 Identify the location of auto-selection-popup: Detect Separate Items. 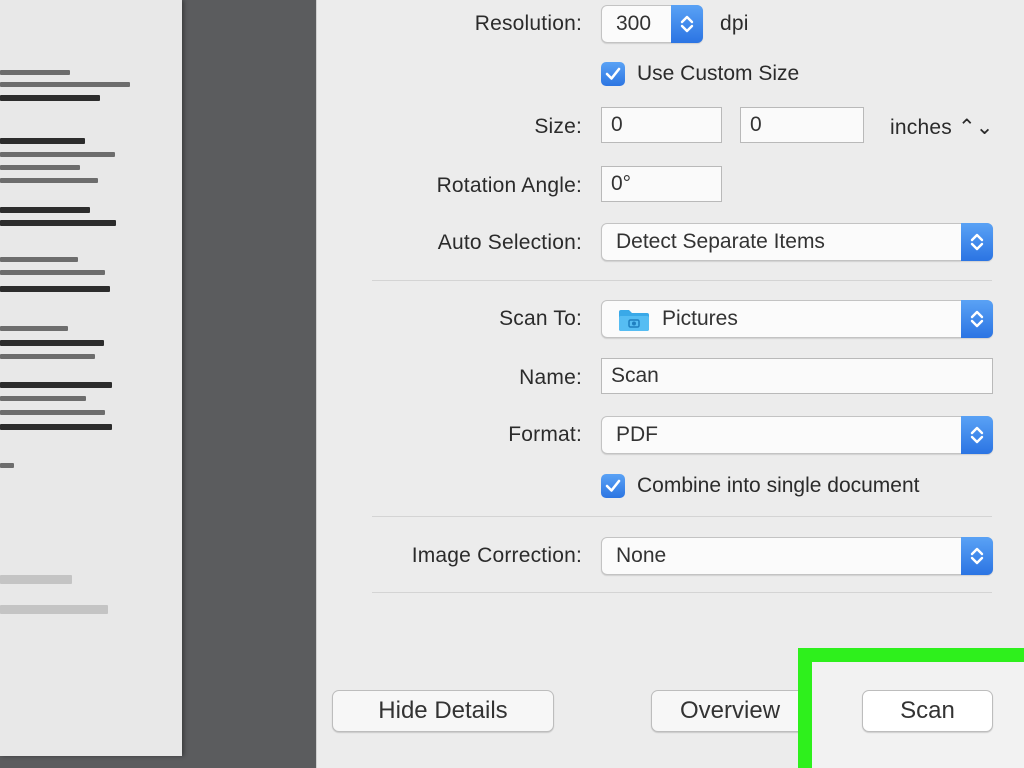
(797, 242).